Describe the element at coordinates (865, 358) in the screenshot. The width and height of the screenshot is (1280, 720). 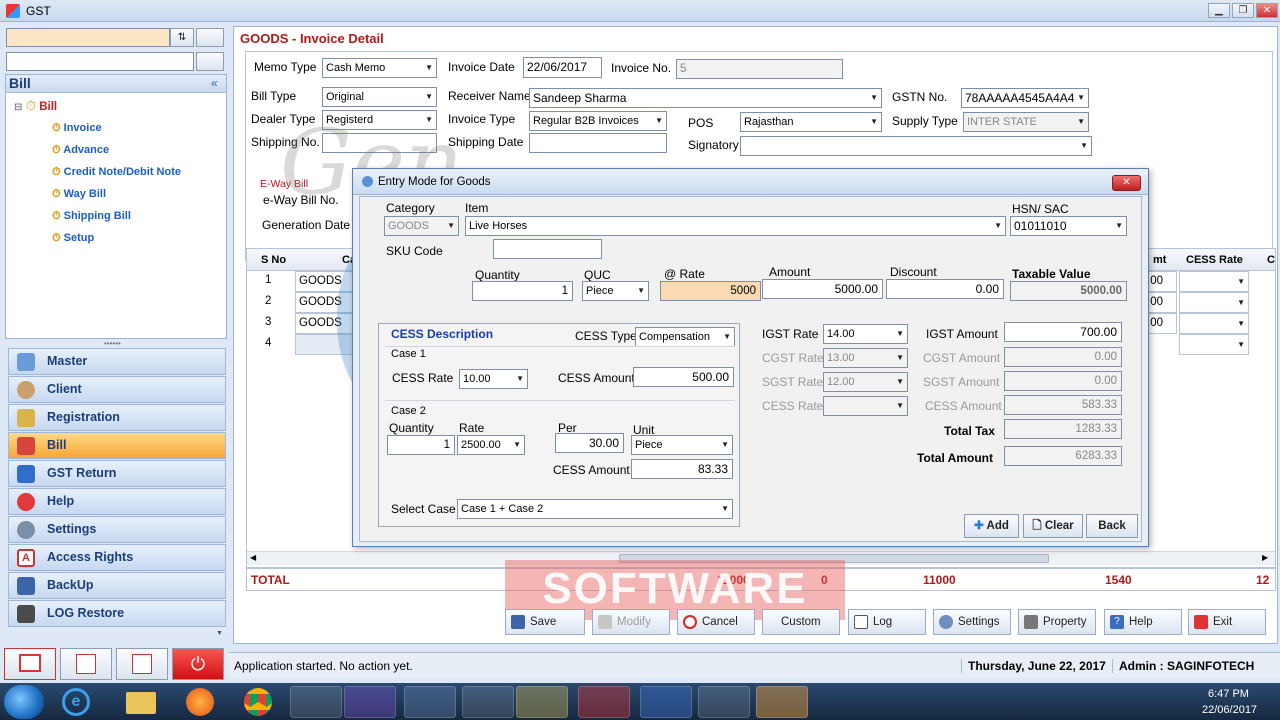
I see `cgst-rate-select: 13.00` at that location.